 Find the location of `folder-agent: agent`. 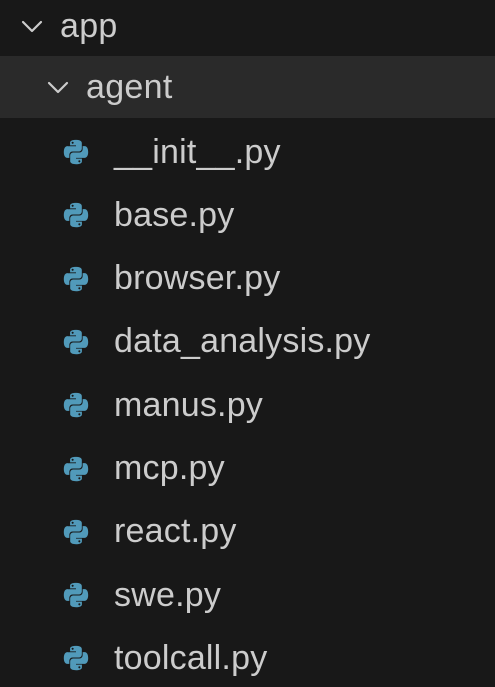

folder-agent: agent is located at coordinates (247, 87).